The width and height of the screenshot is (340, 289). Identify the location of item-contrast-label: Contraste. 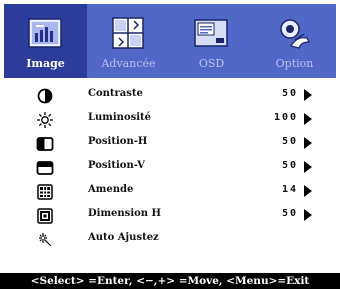
(115, 93).